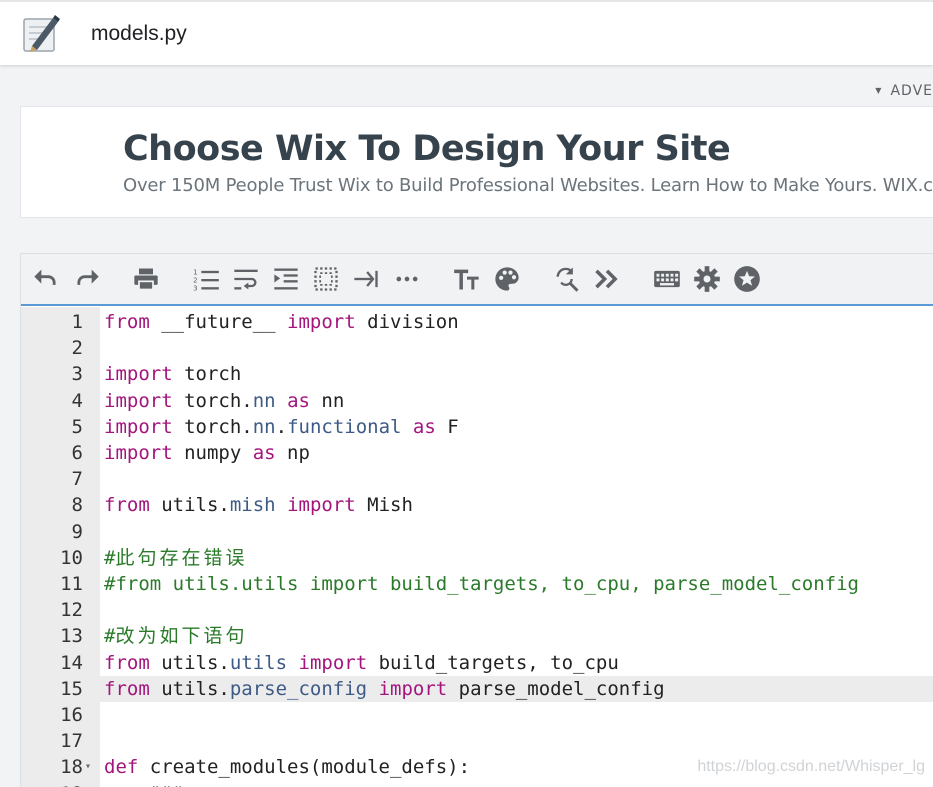 The image size is (933, 787). I want to click on code-text: import torch.nn.functional as F, so click(281, 426).